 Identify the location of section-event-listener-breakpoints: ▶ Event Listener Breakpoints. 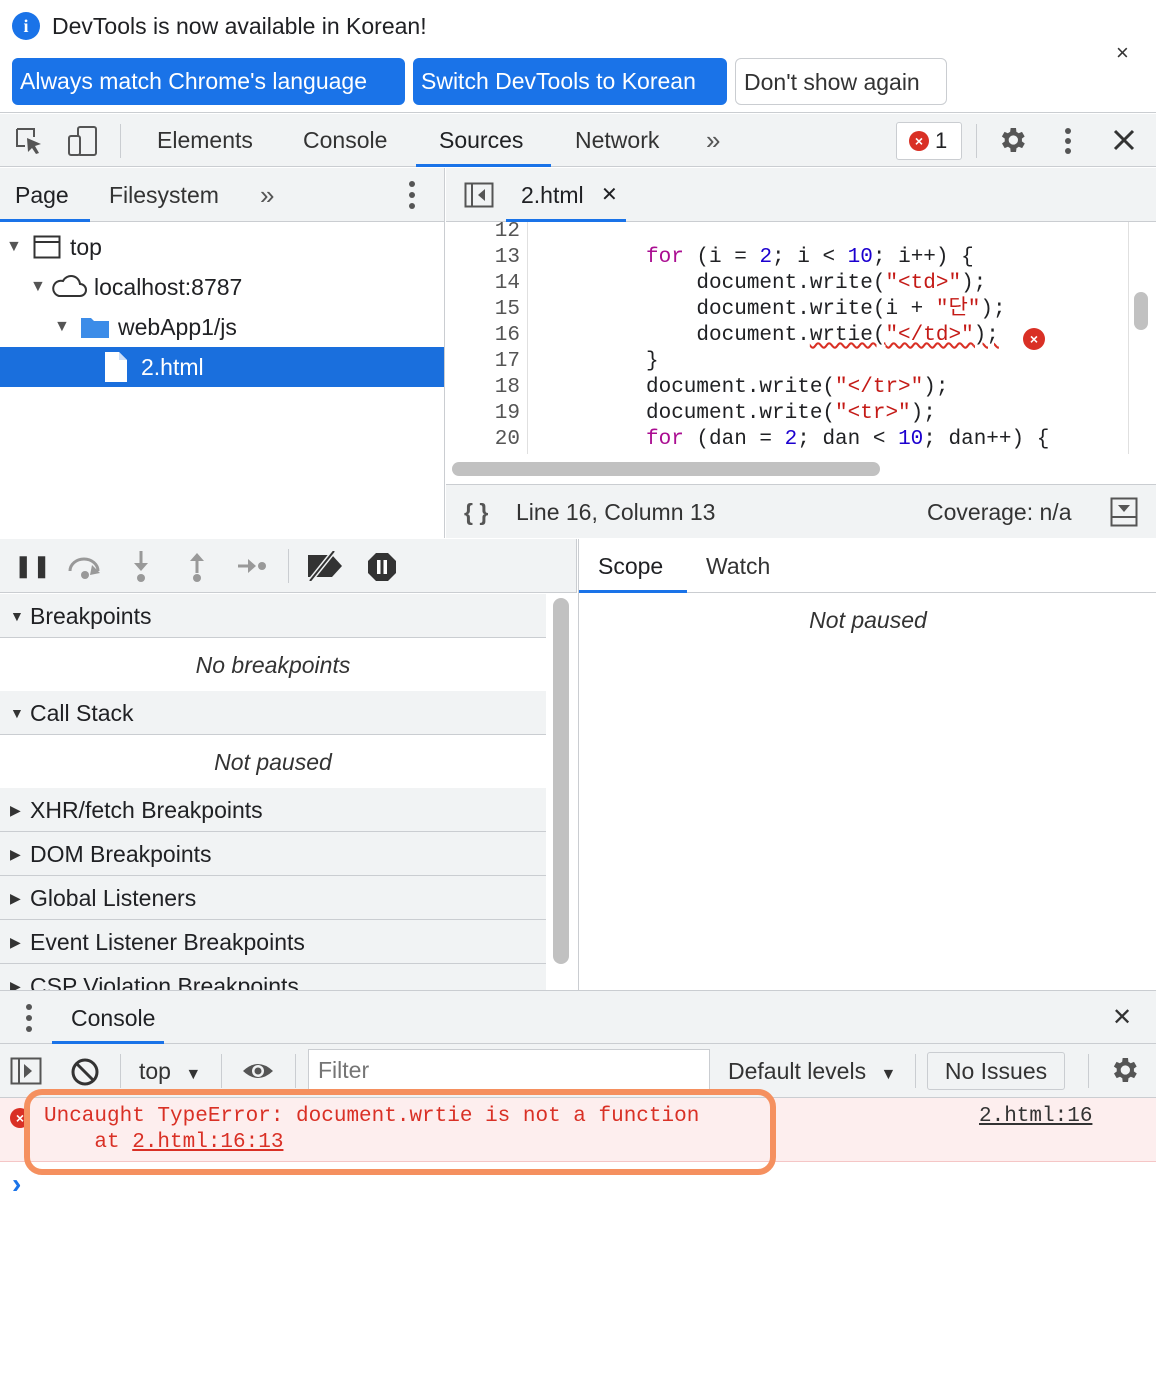
(273, 942).